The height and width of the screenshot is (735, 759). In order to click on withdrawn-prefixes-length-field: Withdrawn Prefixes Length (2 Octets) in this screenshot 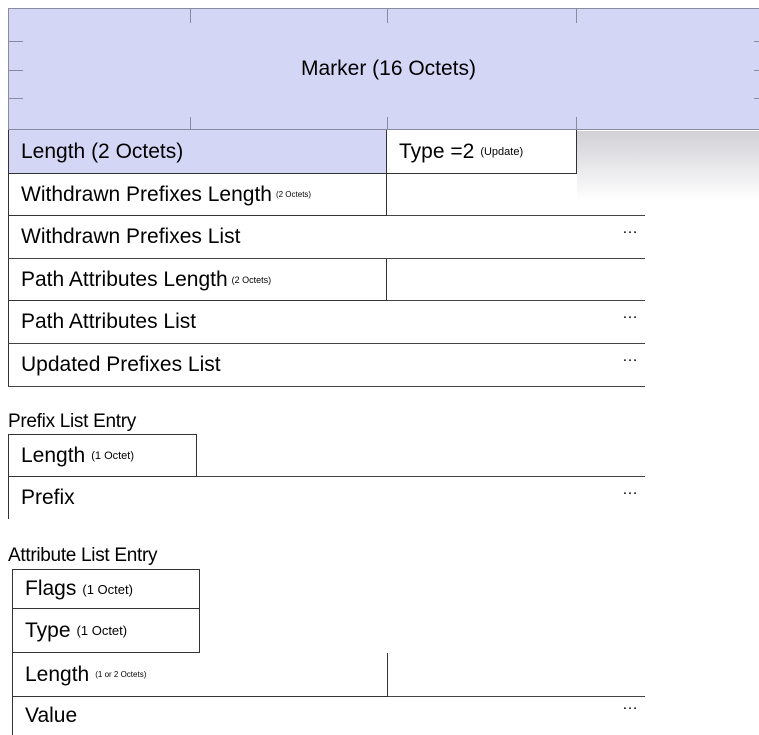, I will do `click(197, 195)`.